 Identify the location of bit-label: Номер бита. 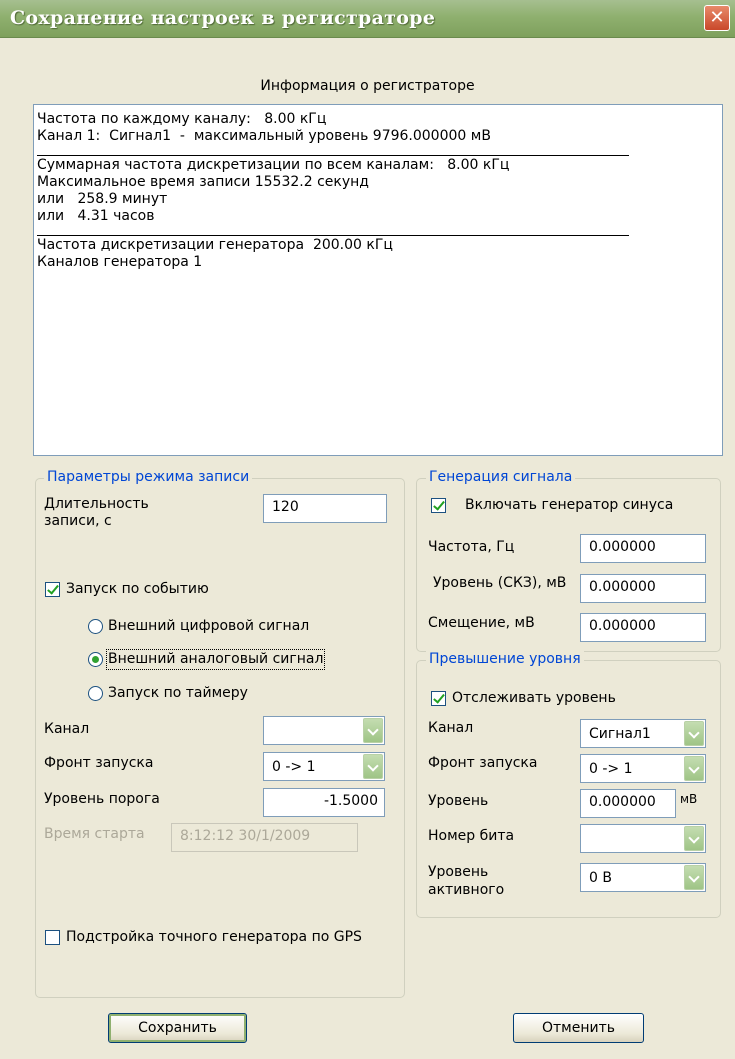
(471, 836).